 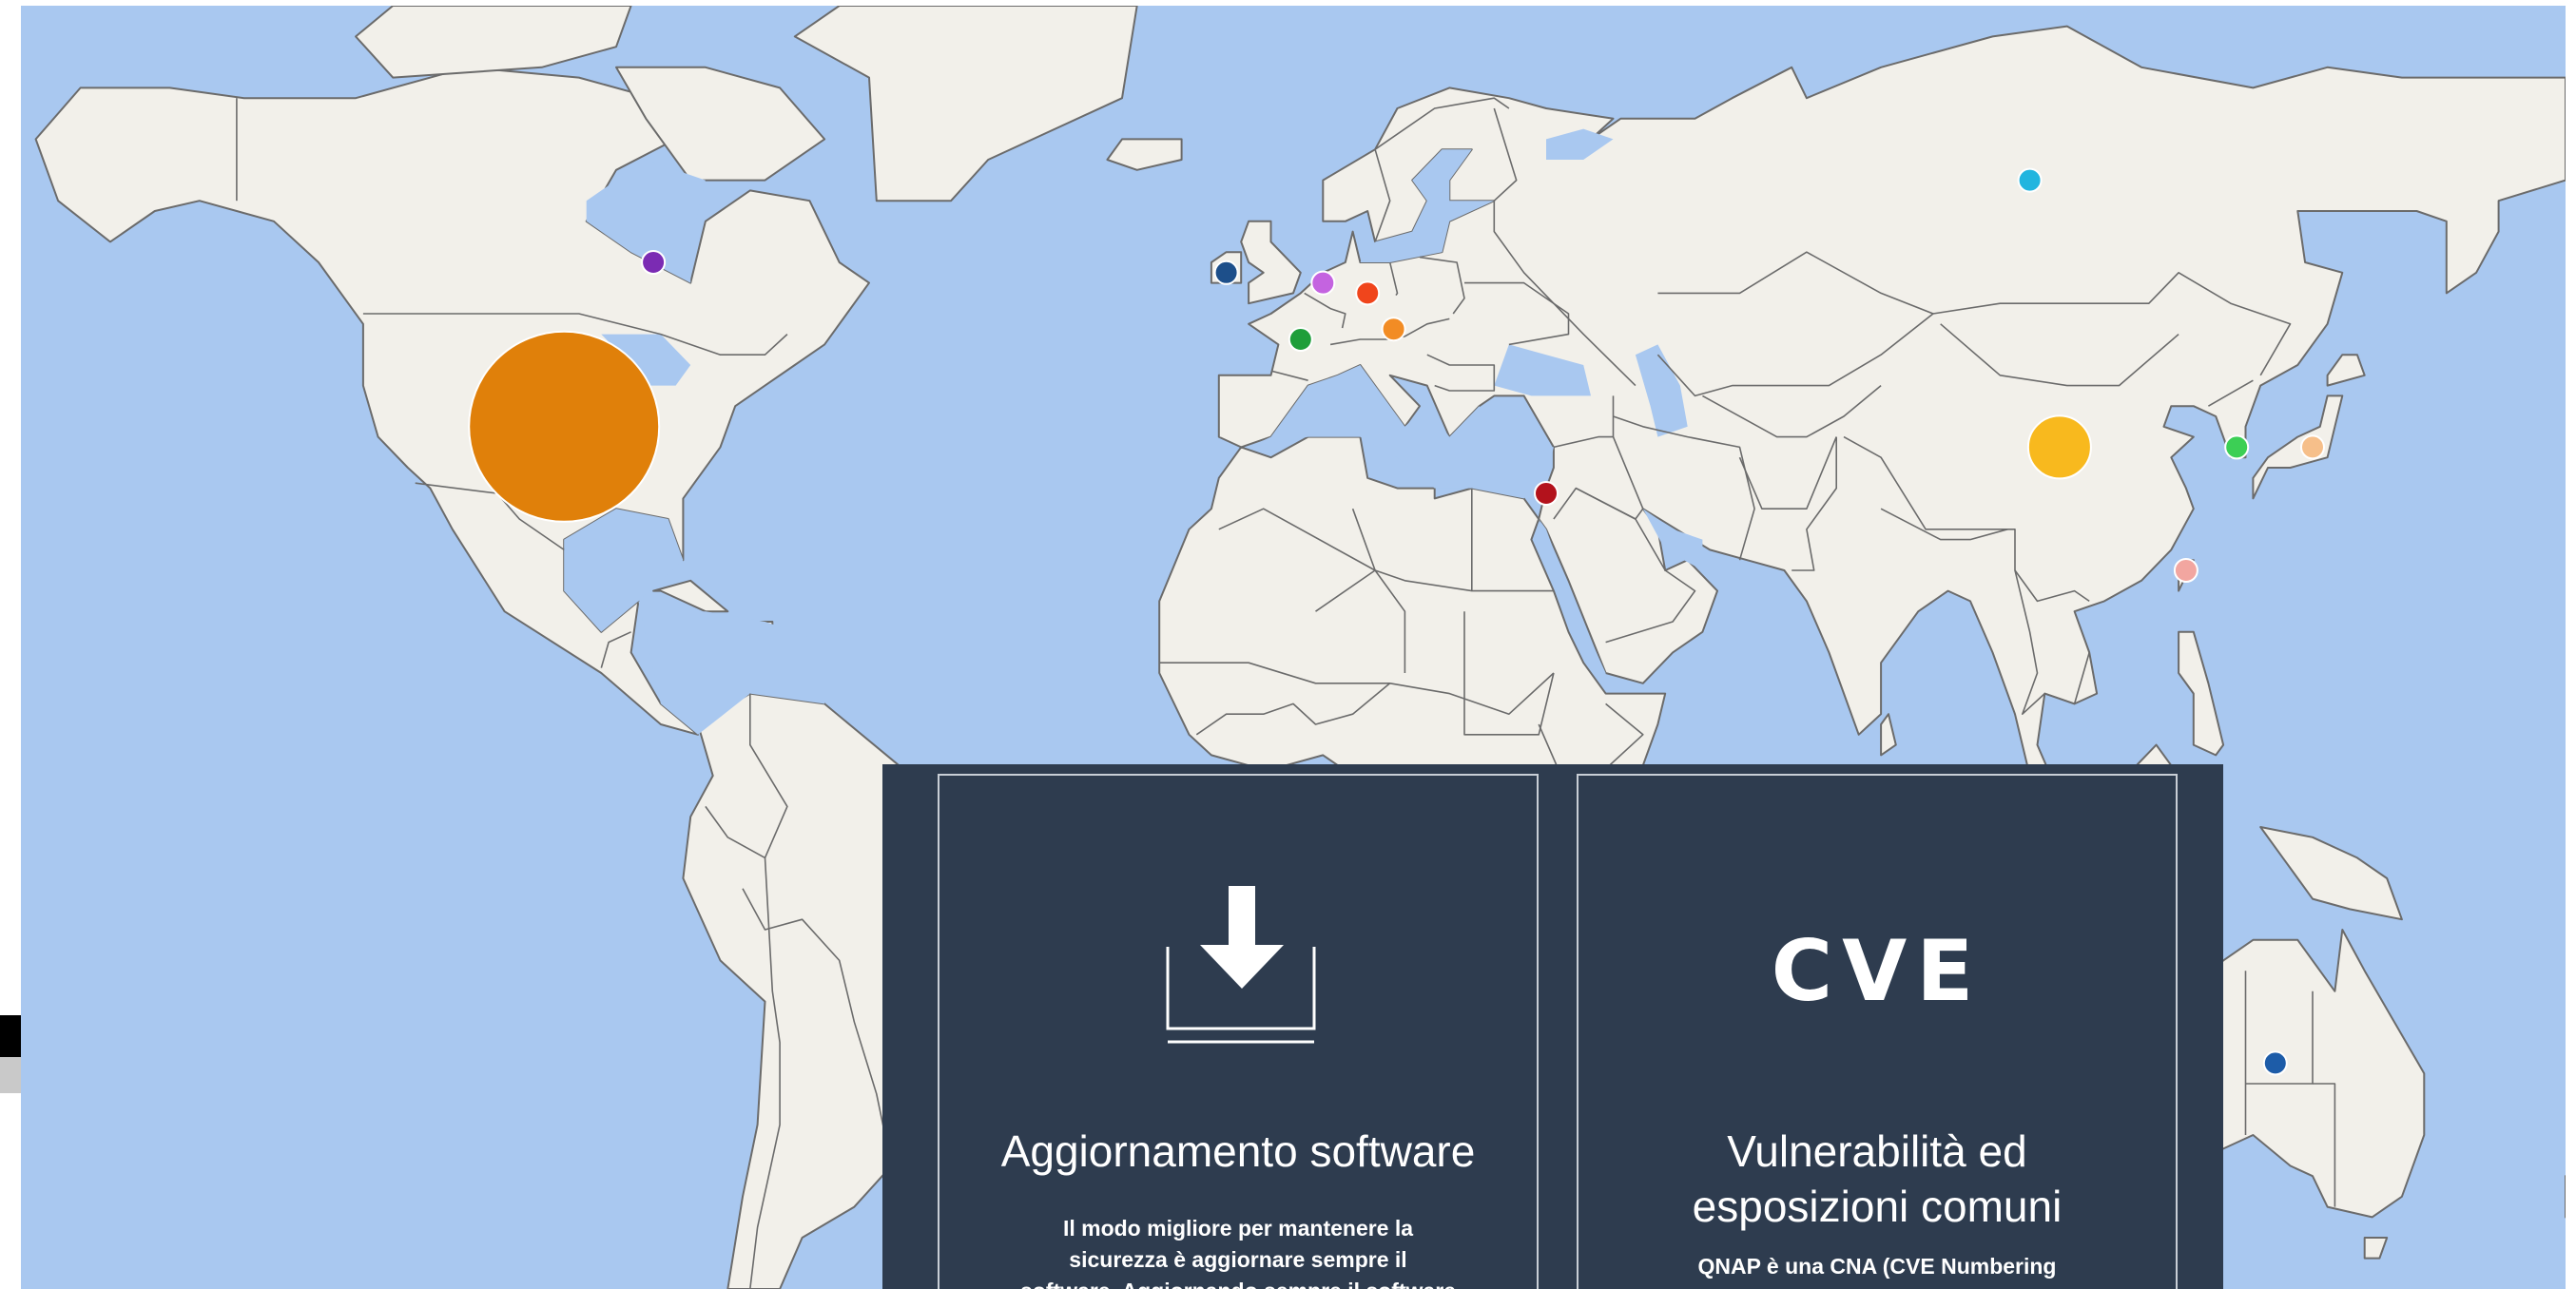 What do you see at coordinates (1300, 339) in the screenshot?
I see `marker-france` at bounding box center [1300, 339].